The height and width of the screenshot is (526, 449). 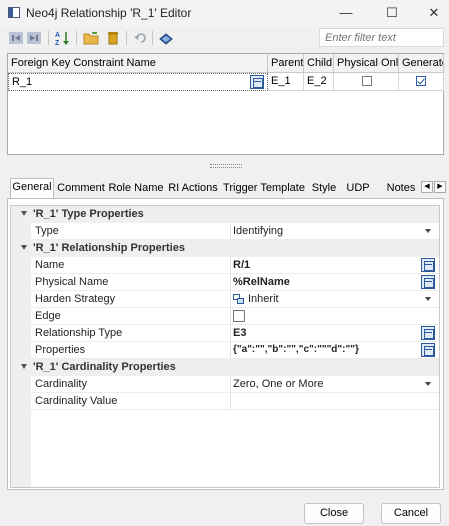 What do you see at coordinates (136, 189) in the screenshot?
I see `tab-role-name: Role Name` at bounding box center [136, 189].